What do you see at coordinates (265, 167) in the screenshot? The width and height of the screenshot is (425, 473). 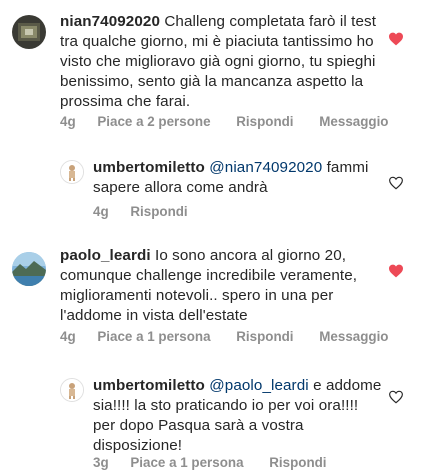 I see `comment-mention: @nian74092020` at bounding box center [265, 167].